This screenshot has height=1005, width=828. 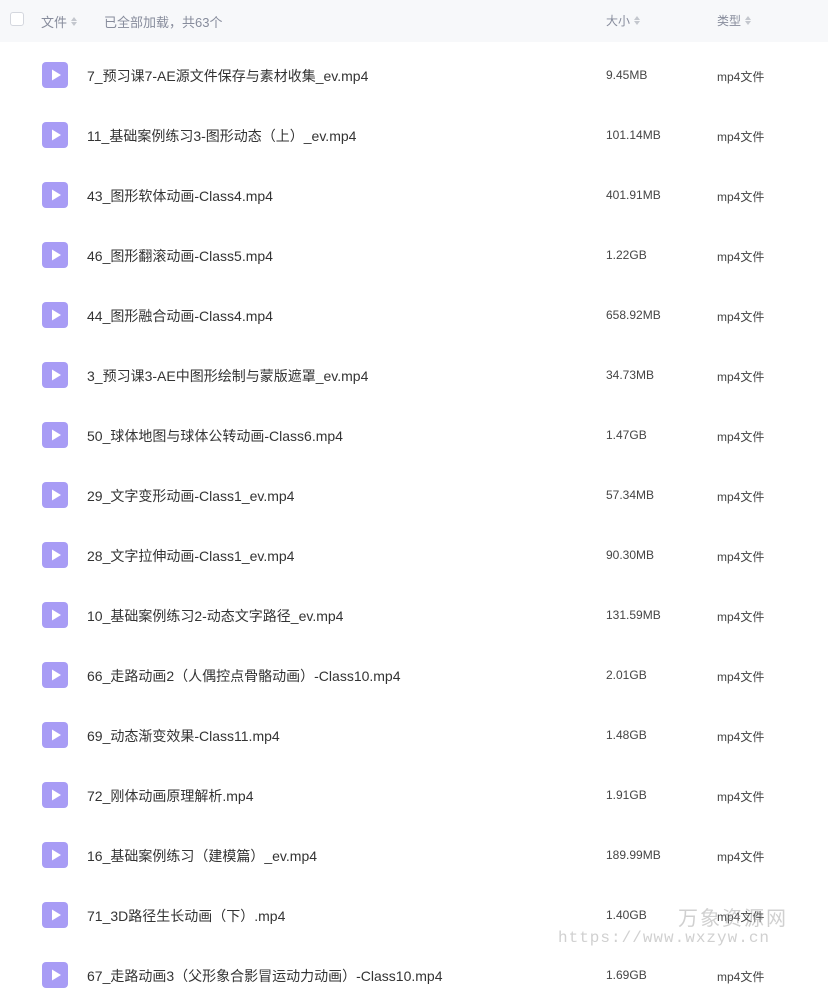 What do you see at coordinates (626, 915) in the screenshot?
I see `file-size: 1.40GB` at bounding box center [626, 915].